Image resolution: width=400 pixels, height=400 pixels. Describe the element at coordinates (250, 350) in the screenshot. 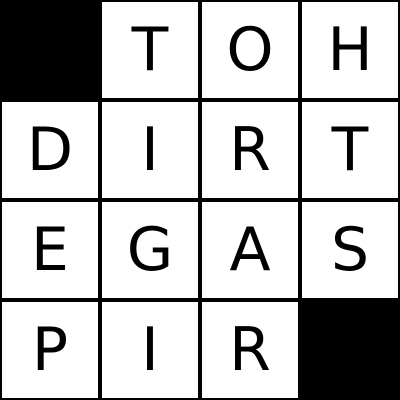

I see `grid-cell-r3-c2: R` at that location.